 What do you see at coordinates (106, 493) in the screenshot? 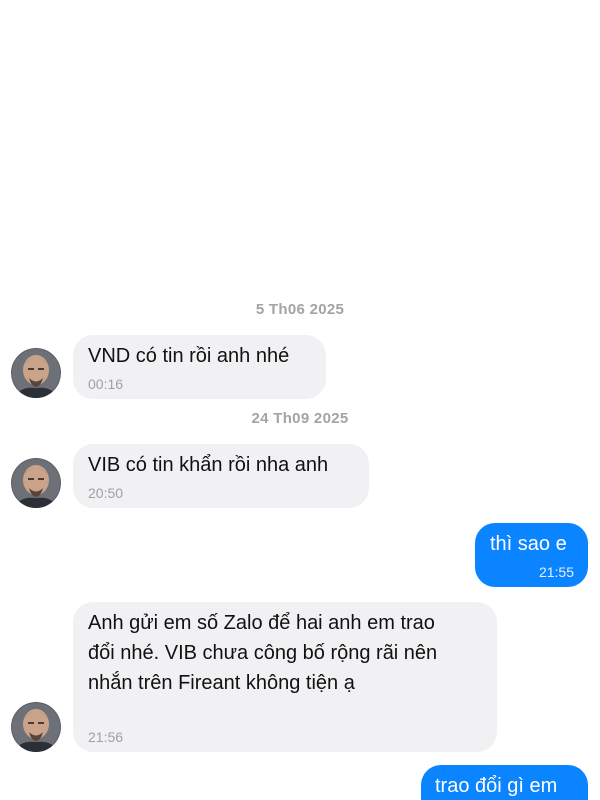
I see `message-time: 20:50` at bounding box center [106, 493].